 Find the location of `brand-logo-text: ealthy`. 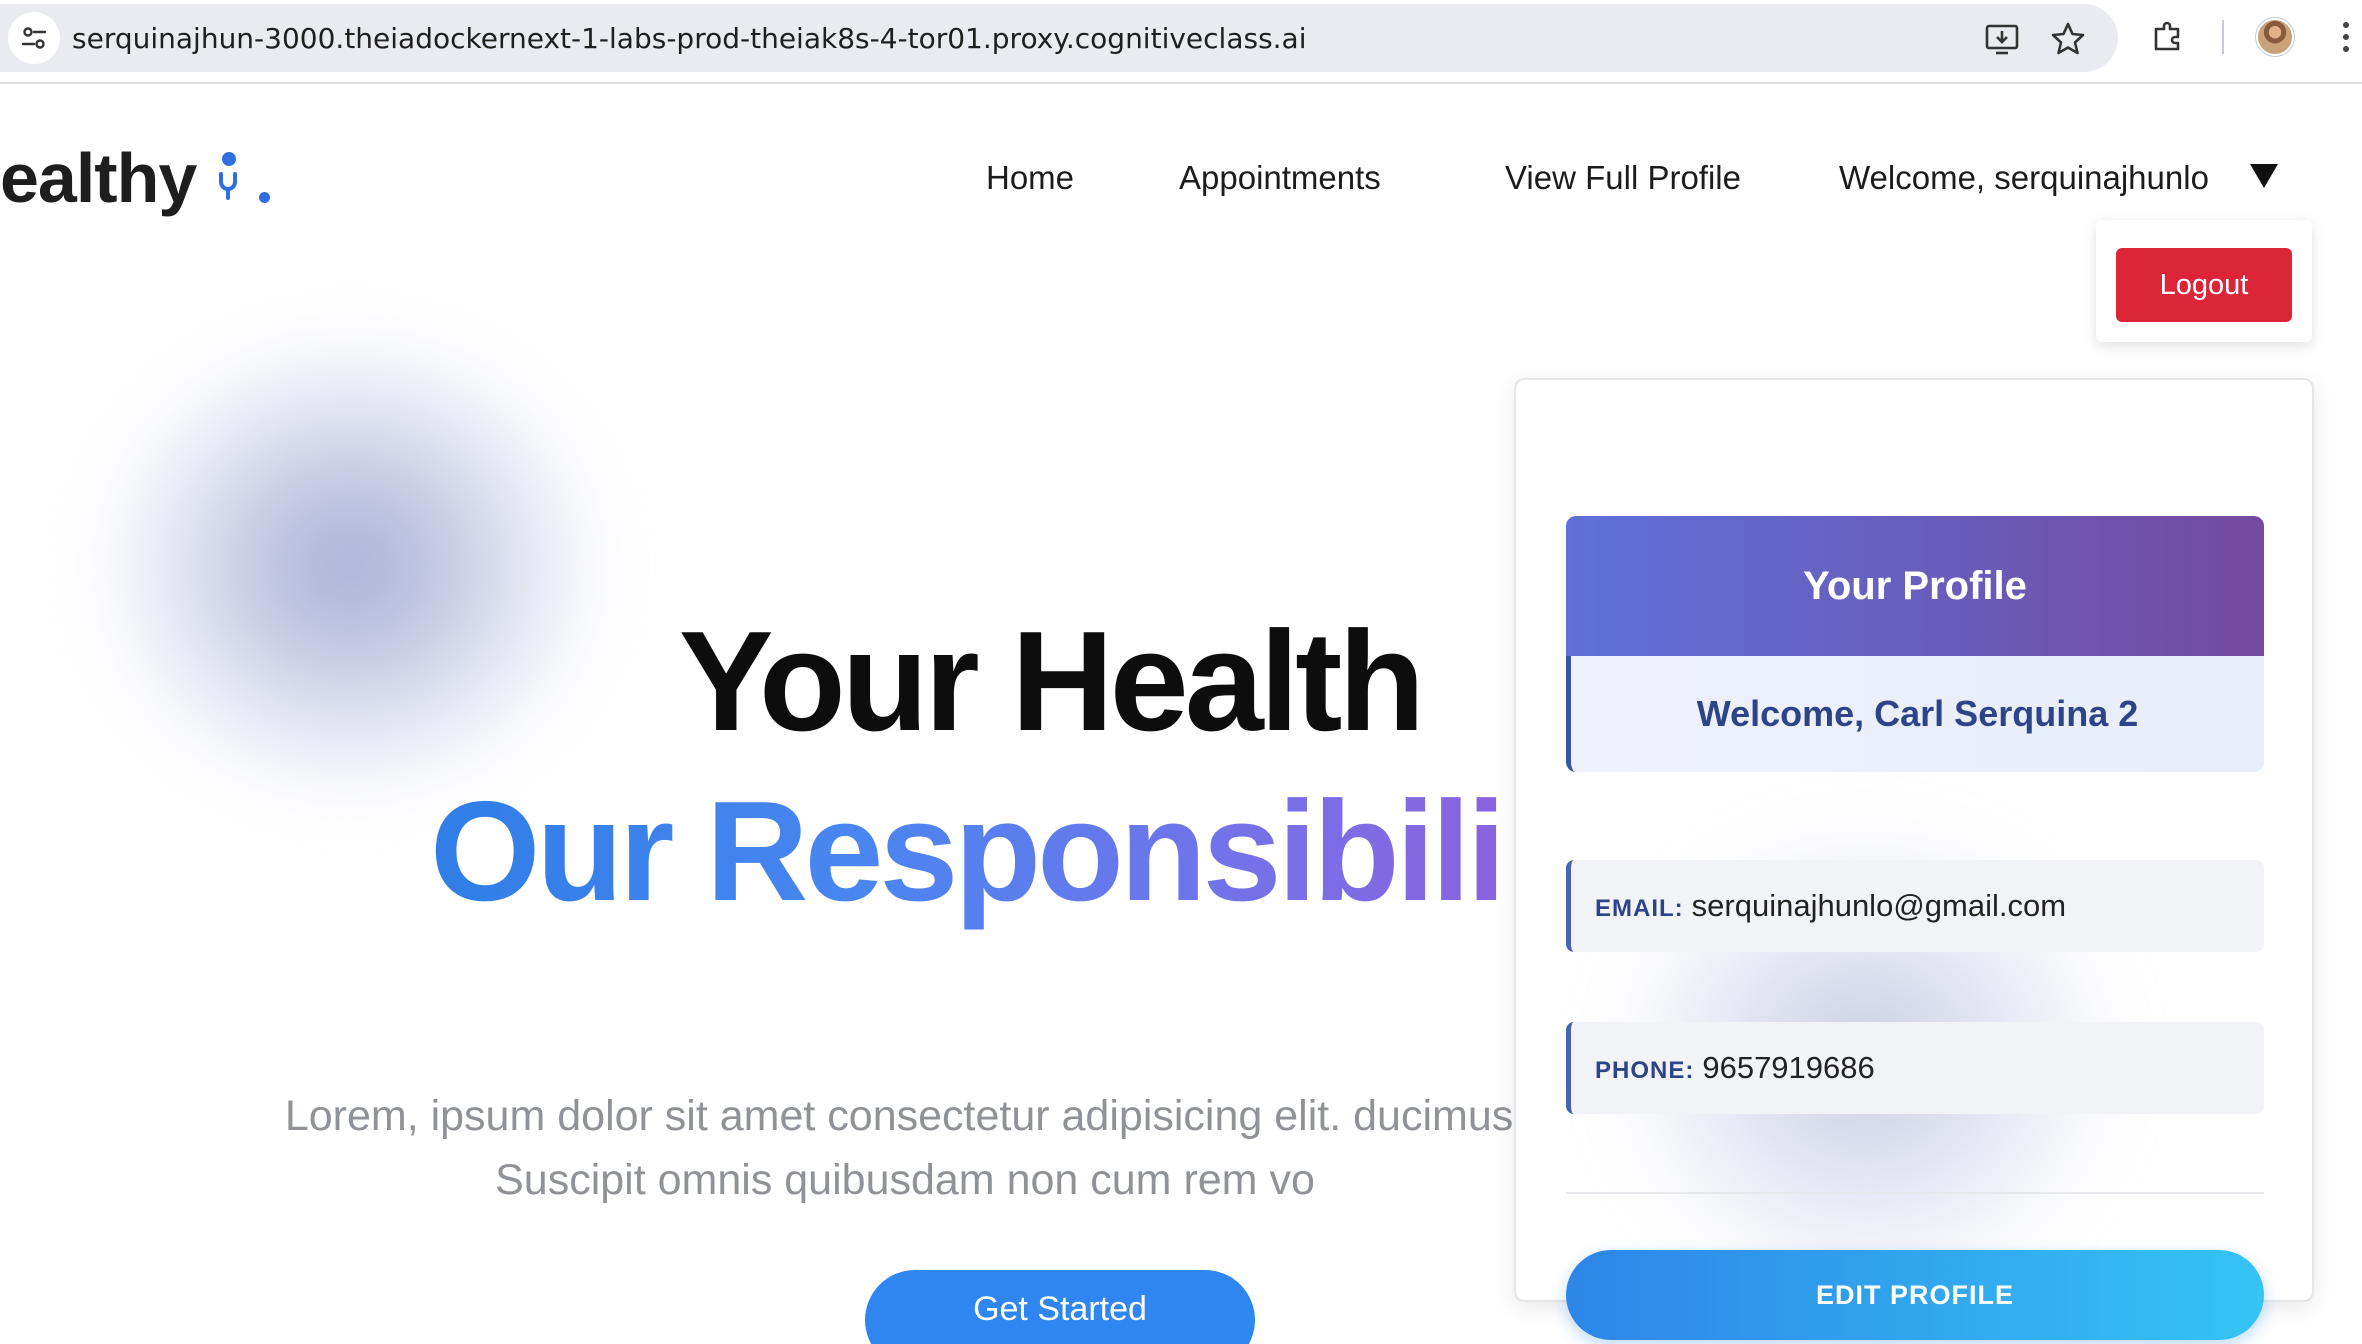

brand-logo-text: ealthy is located at coordinates (98, 178).